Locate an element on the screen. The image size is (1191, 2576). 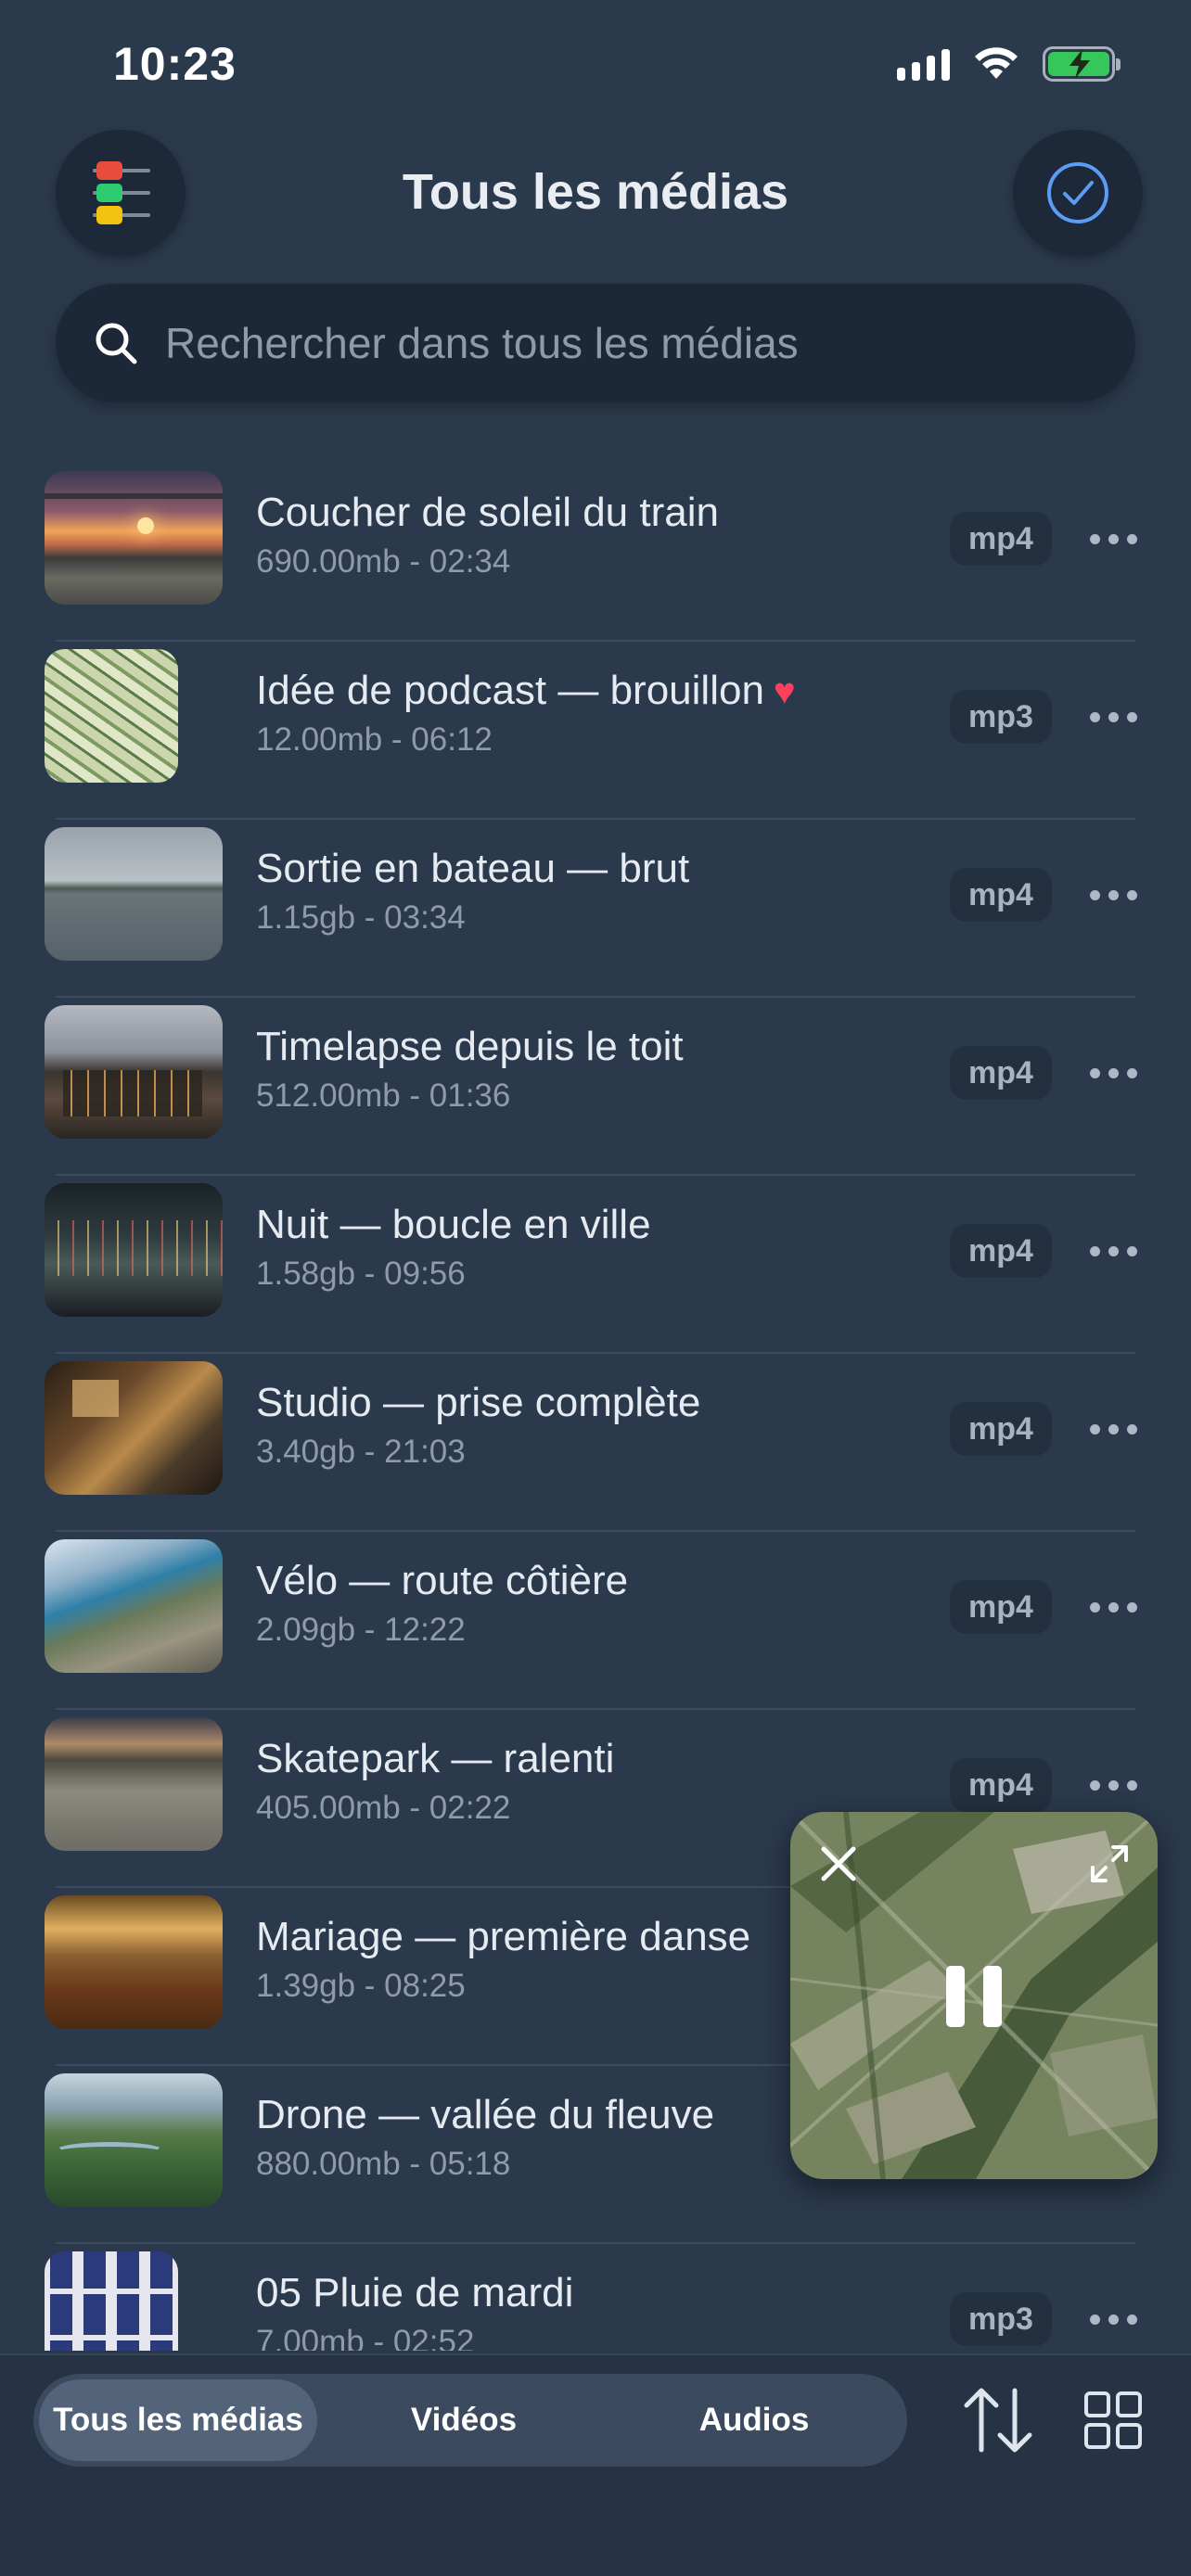
select-button is located at coordinates (1078, 193).